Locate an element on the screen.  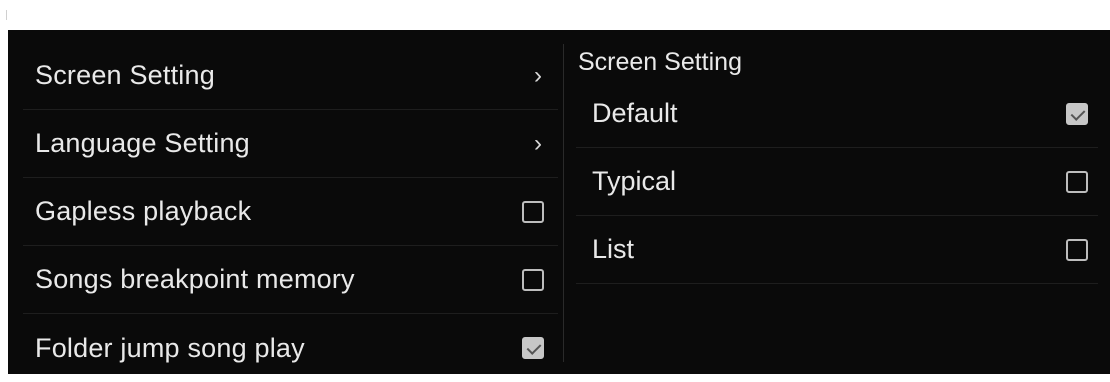
menu-item-label: Language Setting is located at coordinates (142, 143).